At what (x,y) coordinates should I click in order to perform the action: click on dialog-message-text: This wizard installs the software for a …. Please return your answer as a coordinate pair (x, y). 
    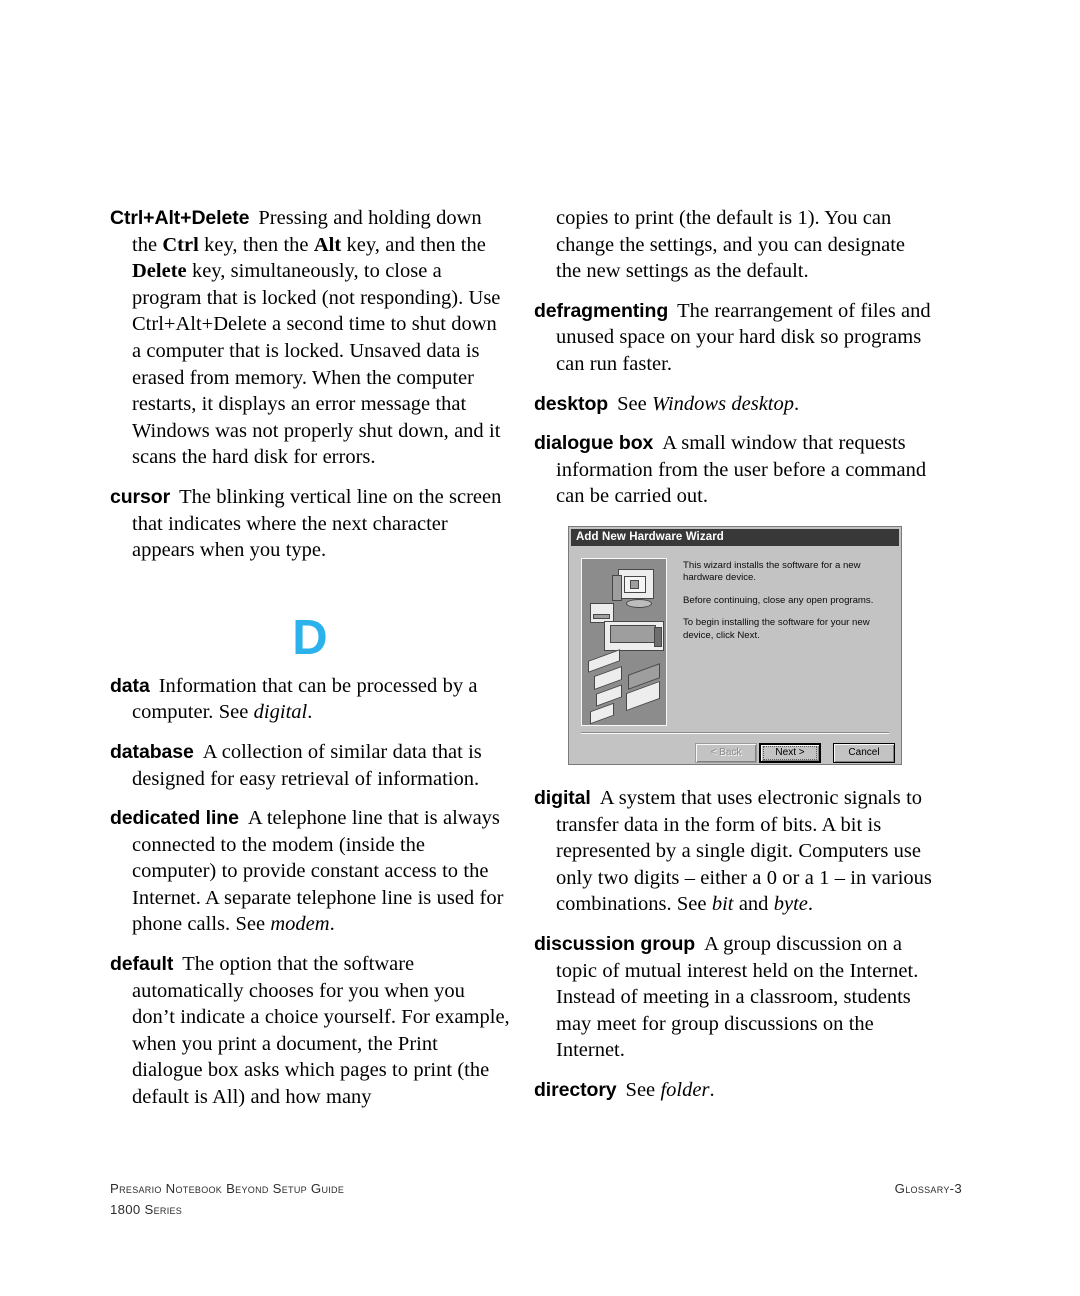
    Looking at the image, I should click on (786, 606).